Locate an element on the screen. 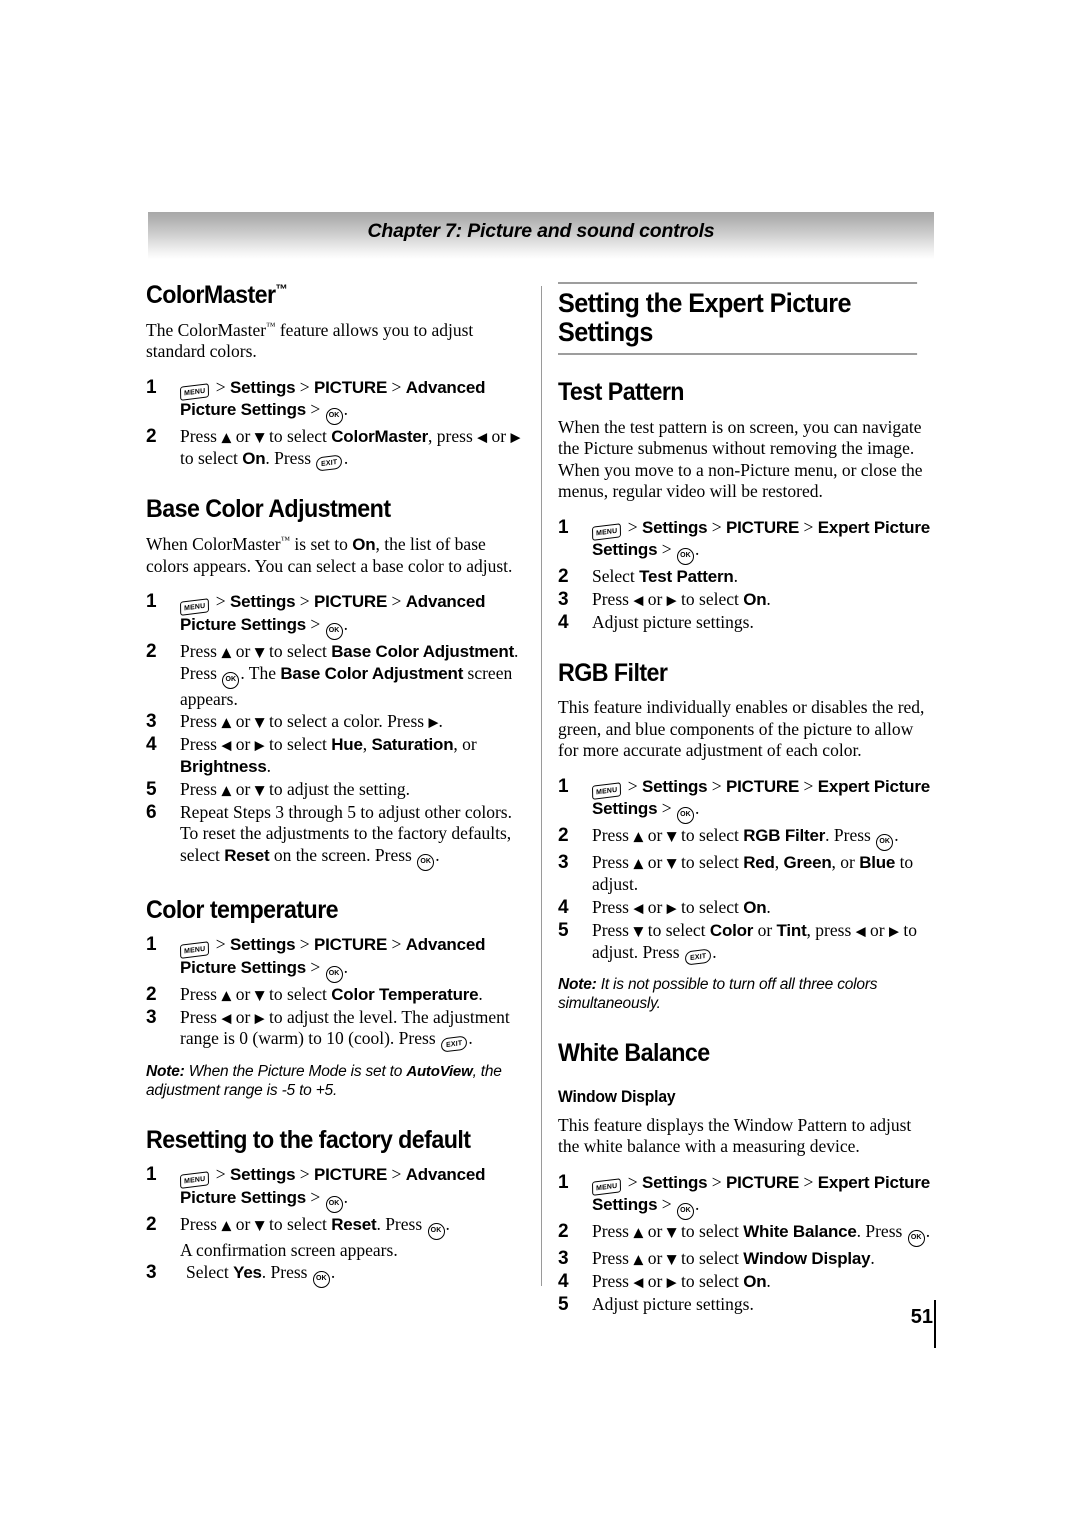  step-item: 3 Select Yes. Press OK. is located at coordinates (336, 1275).